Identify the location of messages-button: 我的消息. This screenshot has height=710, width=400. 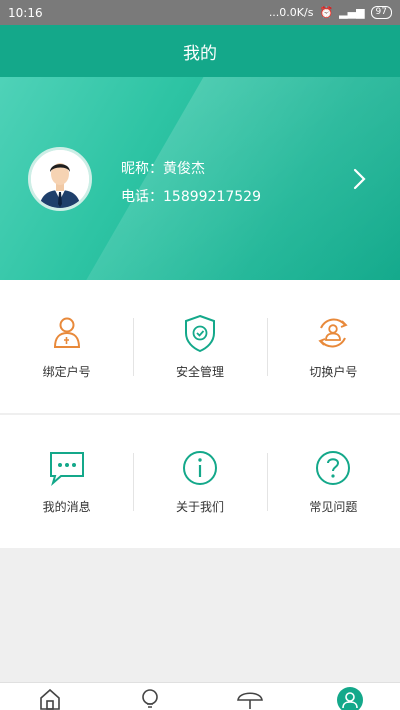
(66, 481).